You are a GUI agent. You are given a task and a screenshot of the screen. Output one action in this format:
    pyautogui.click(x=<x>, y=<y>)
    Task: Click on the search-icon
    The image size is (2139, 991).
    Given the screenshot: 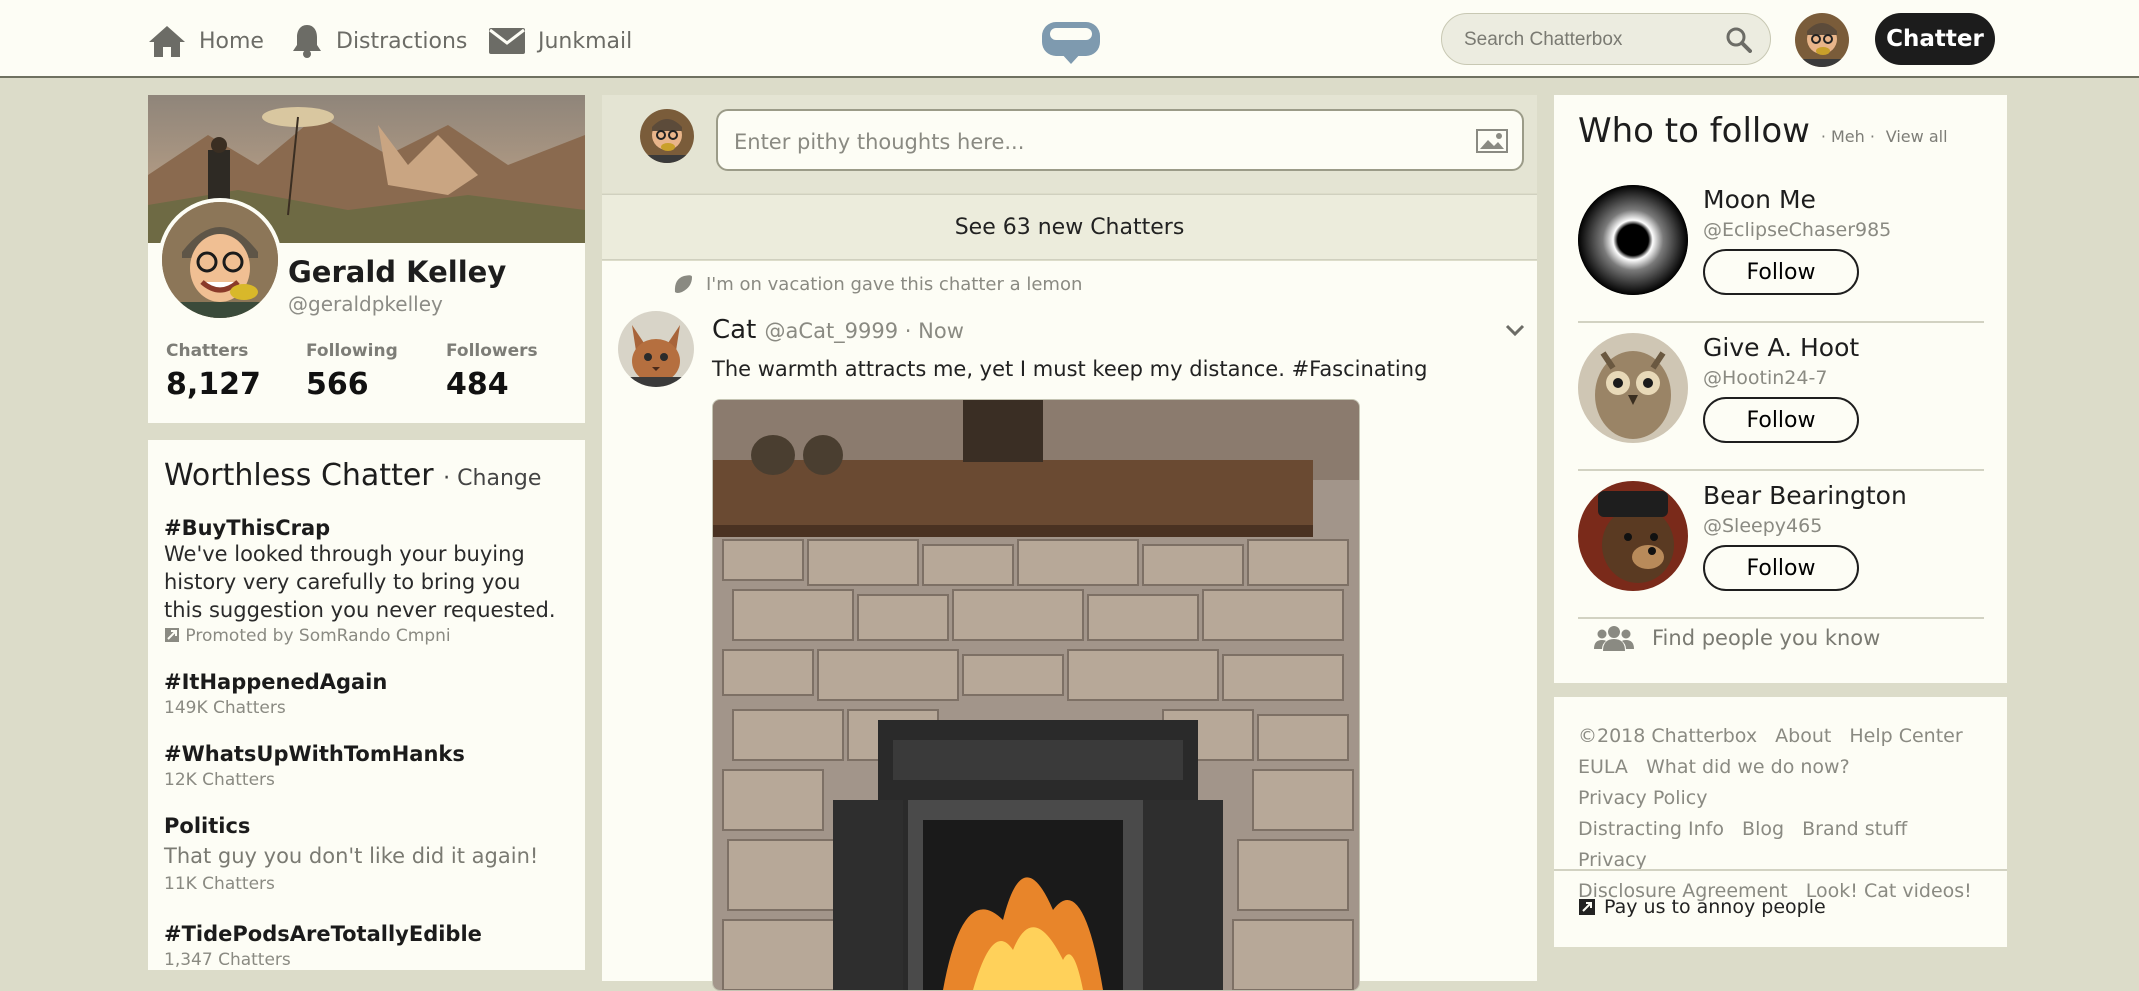 What is the action you would take?
    pyautogui.click(x=1739, y=40)
    